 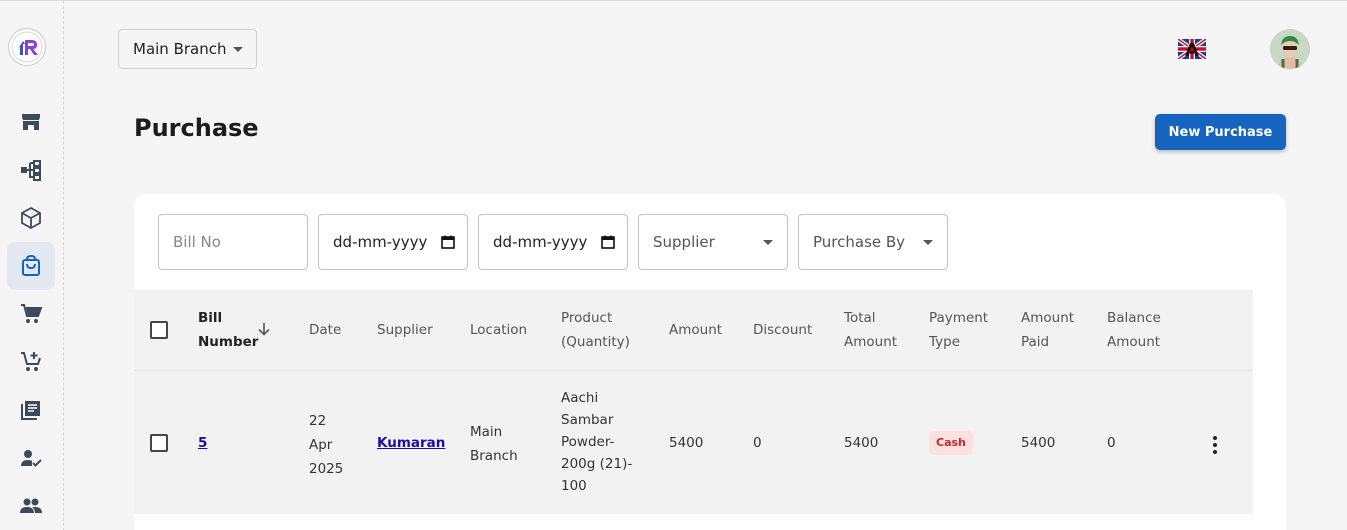 What do you see at coordinates (1220, 132) in the screenshot?
I see `new-purchase-button: New Purchase` at bounding box center [1220, 132].